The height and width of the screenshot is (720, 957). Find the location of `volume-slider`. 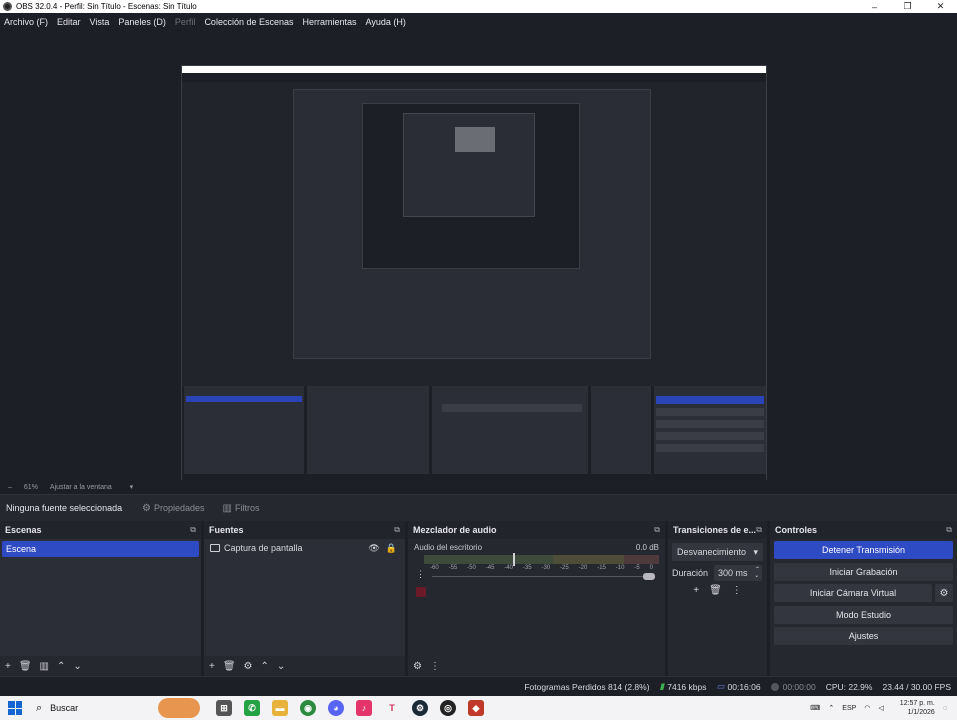

volume-slider is located at coordinates (543, 576).